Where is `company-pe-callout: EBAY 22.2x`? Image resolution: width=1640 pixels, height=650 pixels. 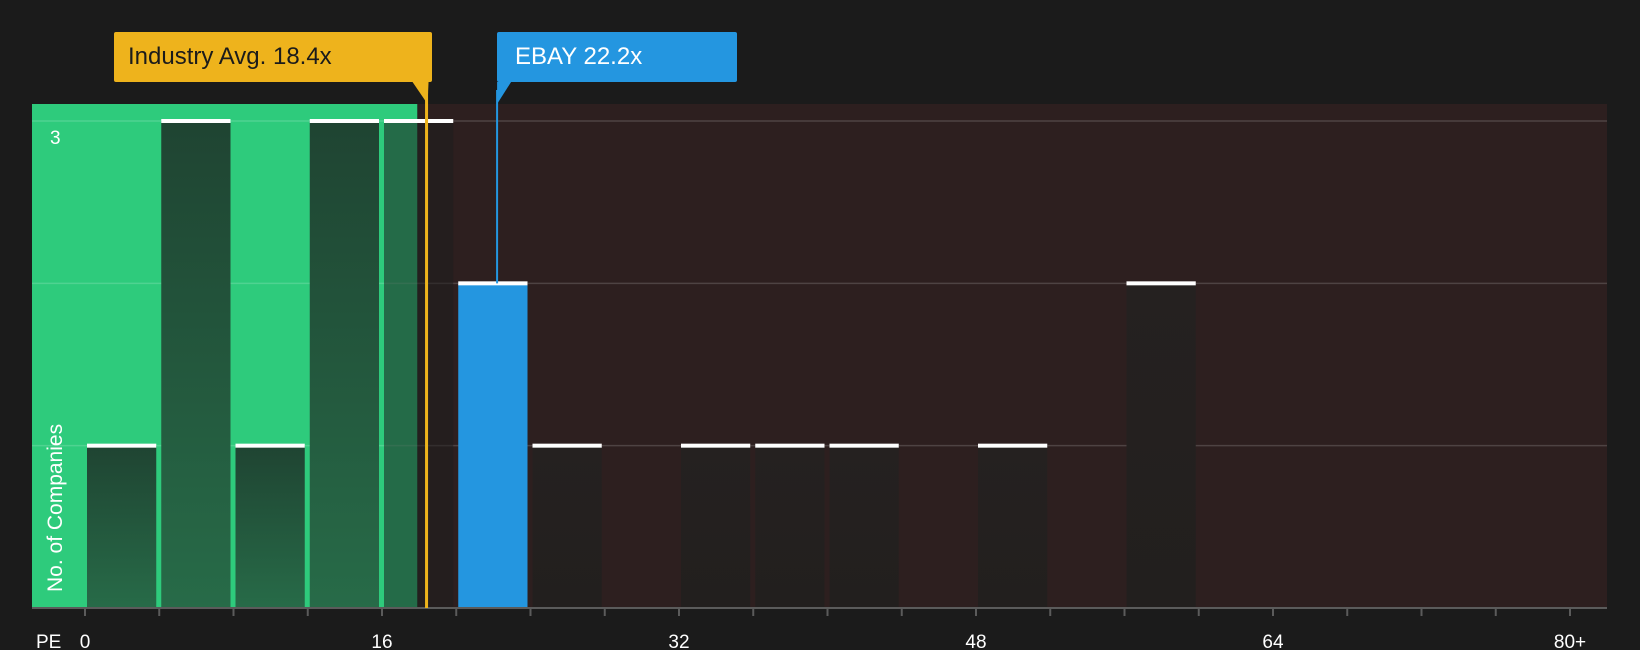 company-pe-callout: EBAY 22.2x is located at coordinates (617, 57).